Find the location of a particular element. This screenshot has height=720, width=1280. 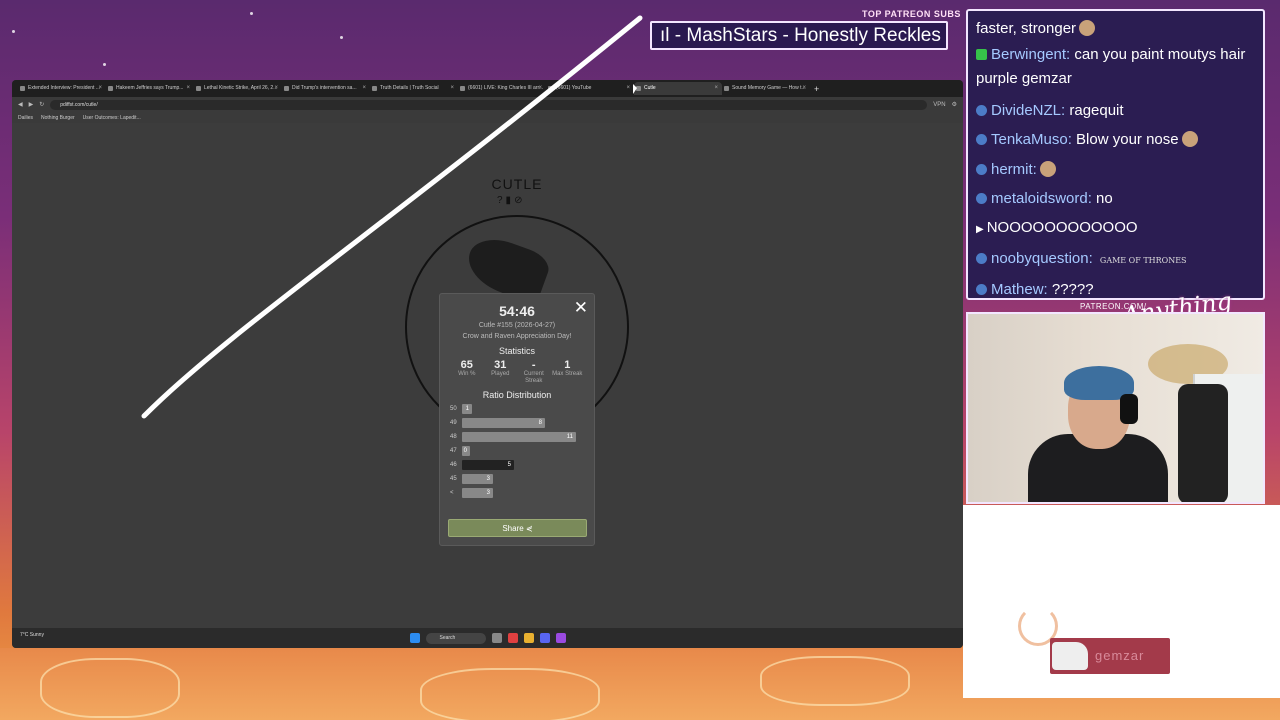

browser-tab: Cutle × is located at coordinates (678, 88).